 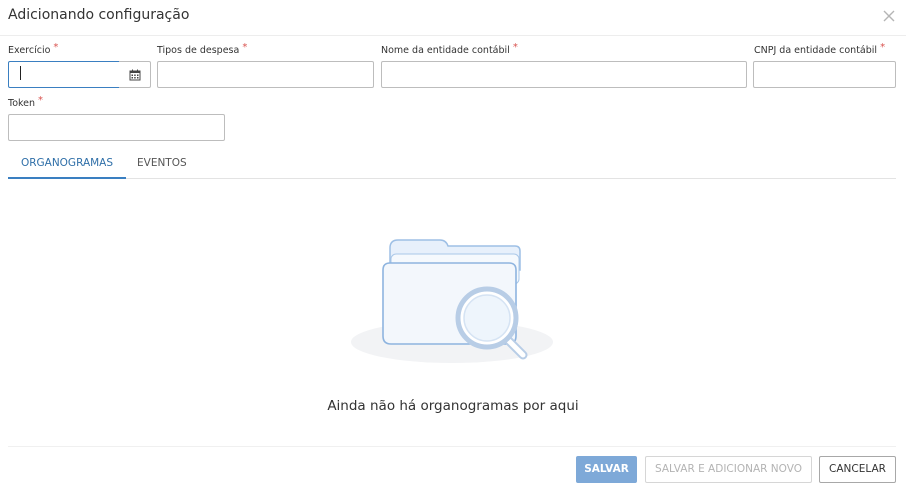 What do you see at coordinates (728, 469) in the screenshot?
I see `save-and-add-button: SALVAR E ADICIONAR NOVO` at bounding box center [728, 469].